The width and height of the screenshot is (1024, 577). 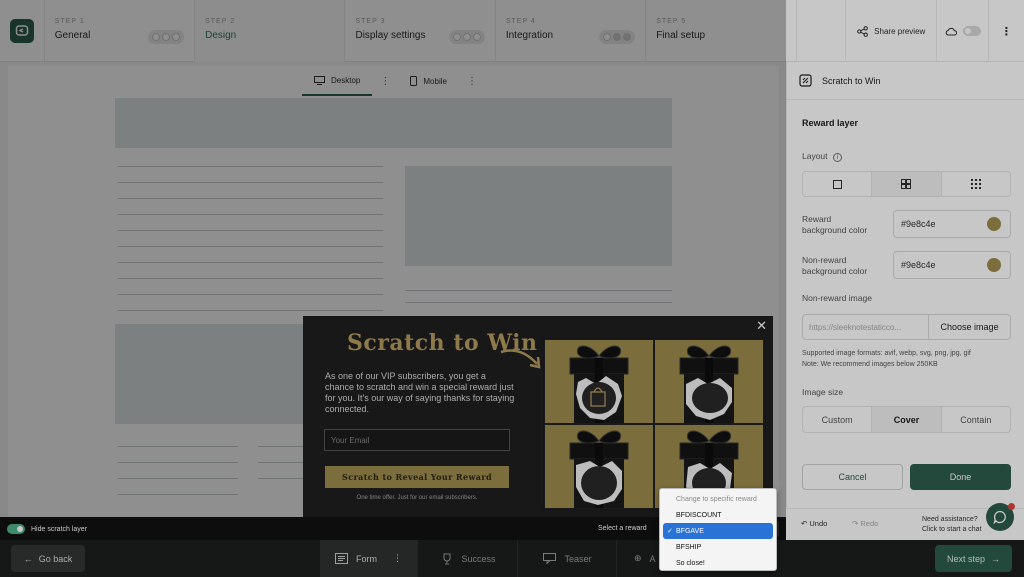 I want to click on nonreward-color-swatch, so click(x=994, y=265).